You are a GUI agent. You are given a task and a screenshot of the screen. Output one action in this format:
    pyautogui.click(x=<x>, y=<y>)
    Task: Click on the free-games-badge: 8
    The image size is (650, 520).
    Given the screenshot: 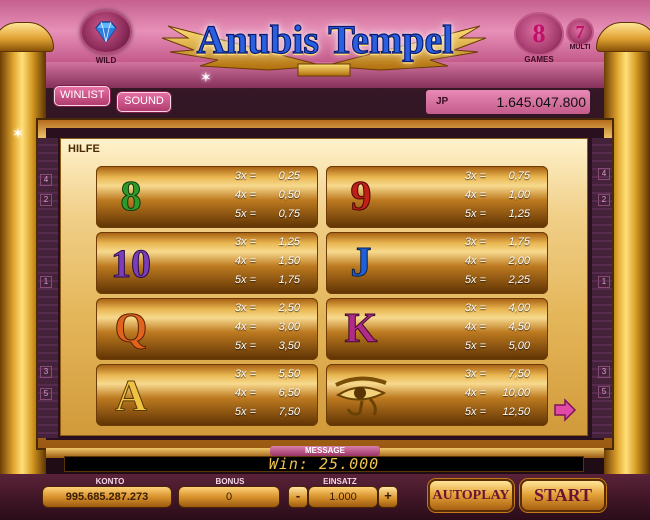 What is the action you would take?
    pyautogui.click(x=539, y=34)
    